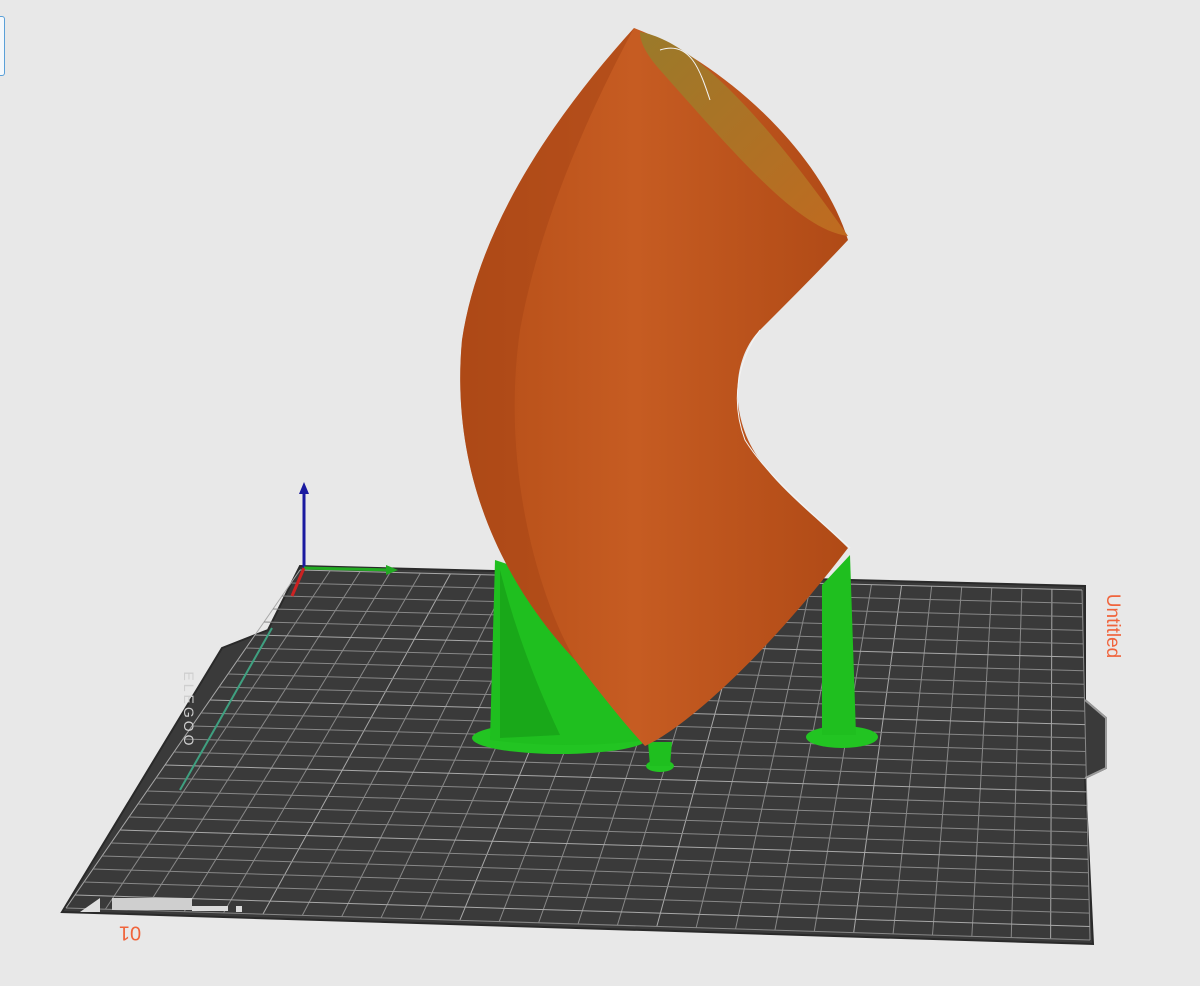  Describe the element at coordinates (660, 754) in the screenshot. I see `support-pin` at that location.